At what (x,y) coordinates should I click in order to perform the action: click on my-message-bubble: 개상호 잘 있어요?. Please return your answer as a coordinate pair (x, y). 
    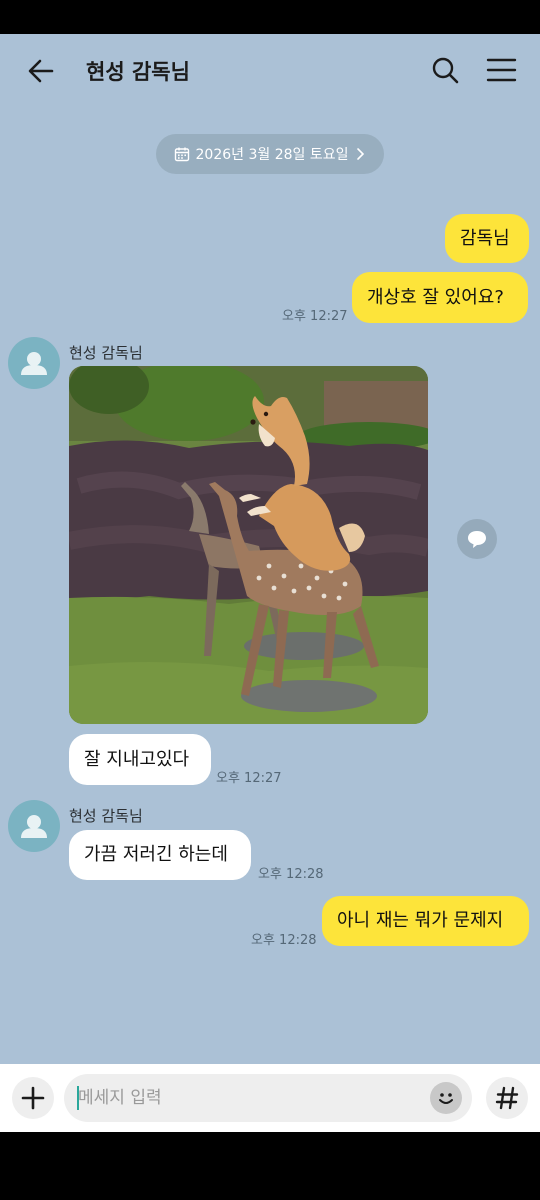
    Looking at the image, I should click on (440, 297).